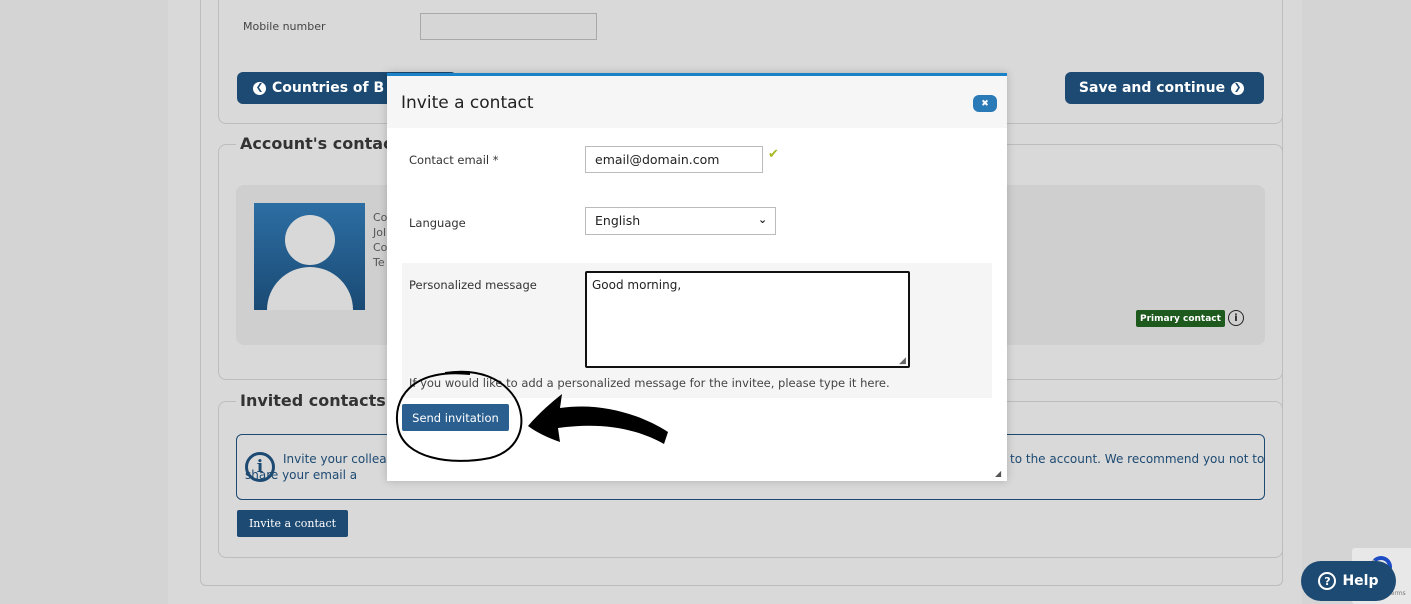  Describe the element at coordinates (310, 288) in the screenshot. I see `avatar-body` at that location.